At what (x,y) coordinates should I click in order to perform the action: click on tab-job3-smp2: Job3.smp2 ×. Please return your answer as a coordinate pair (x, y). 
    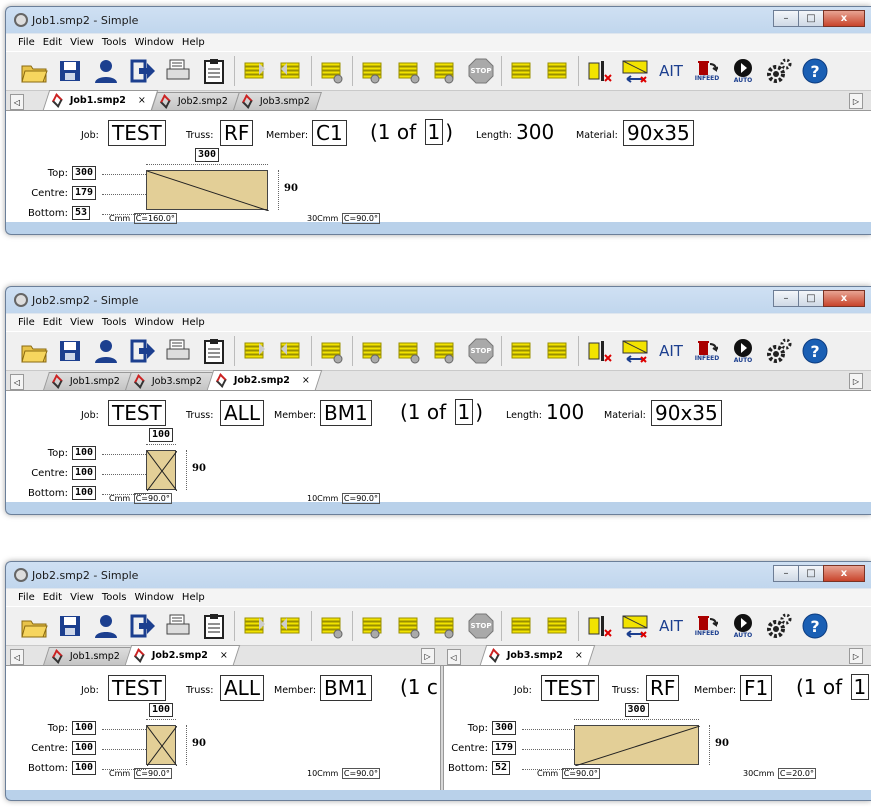
    Looking at the image, I should click on (537, 655).